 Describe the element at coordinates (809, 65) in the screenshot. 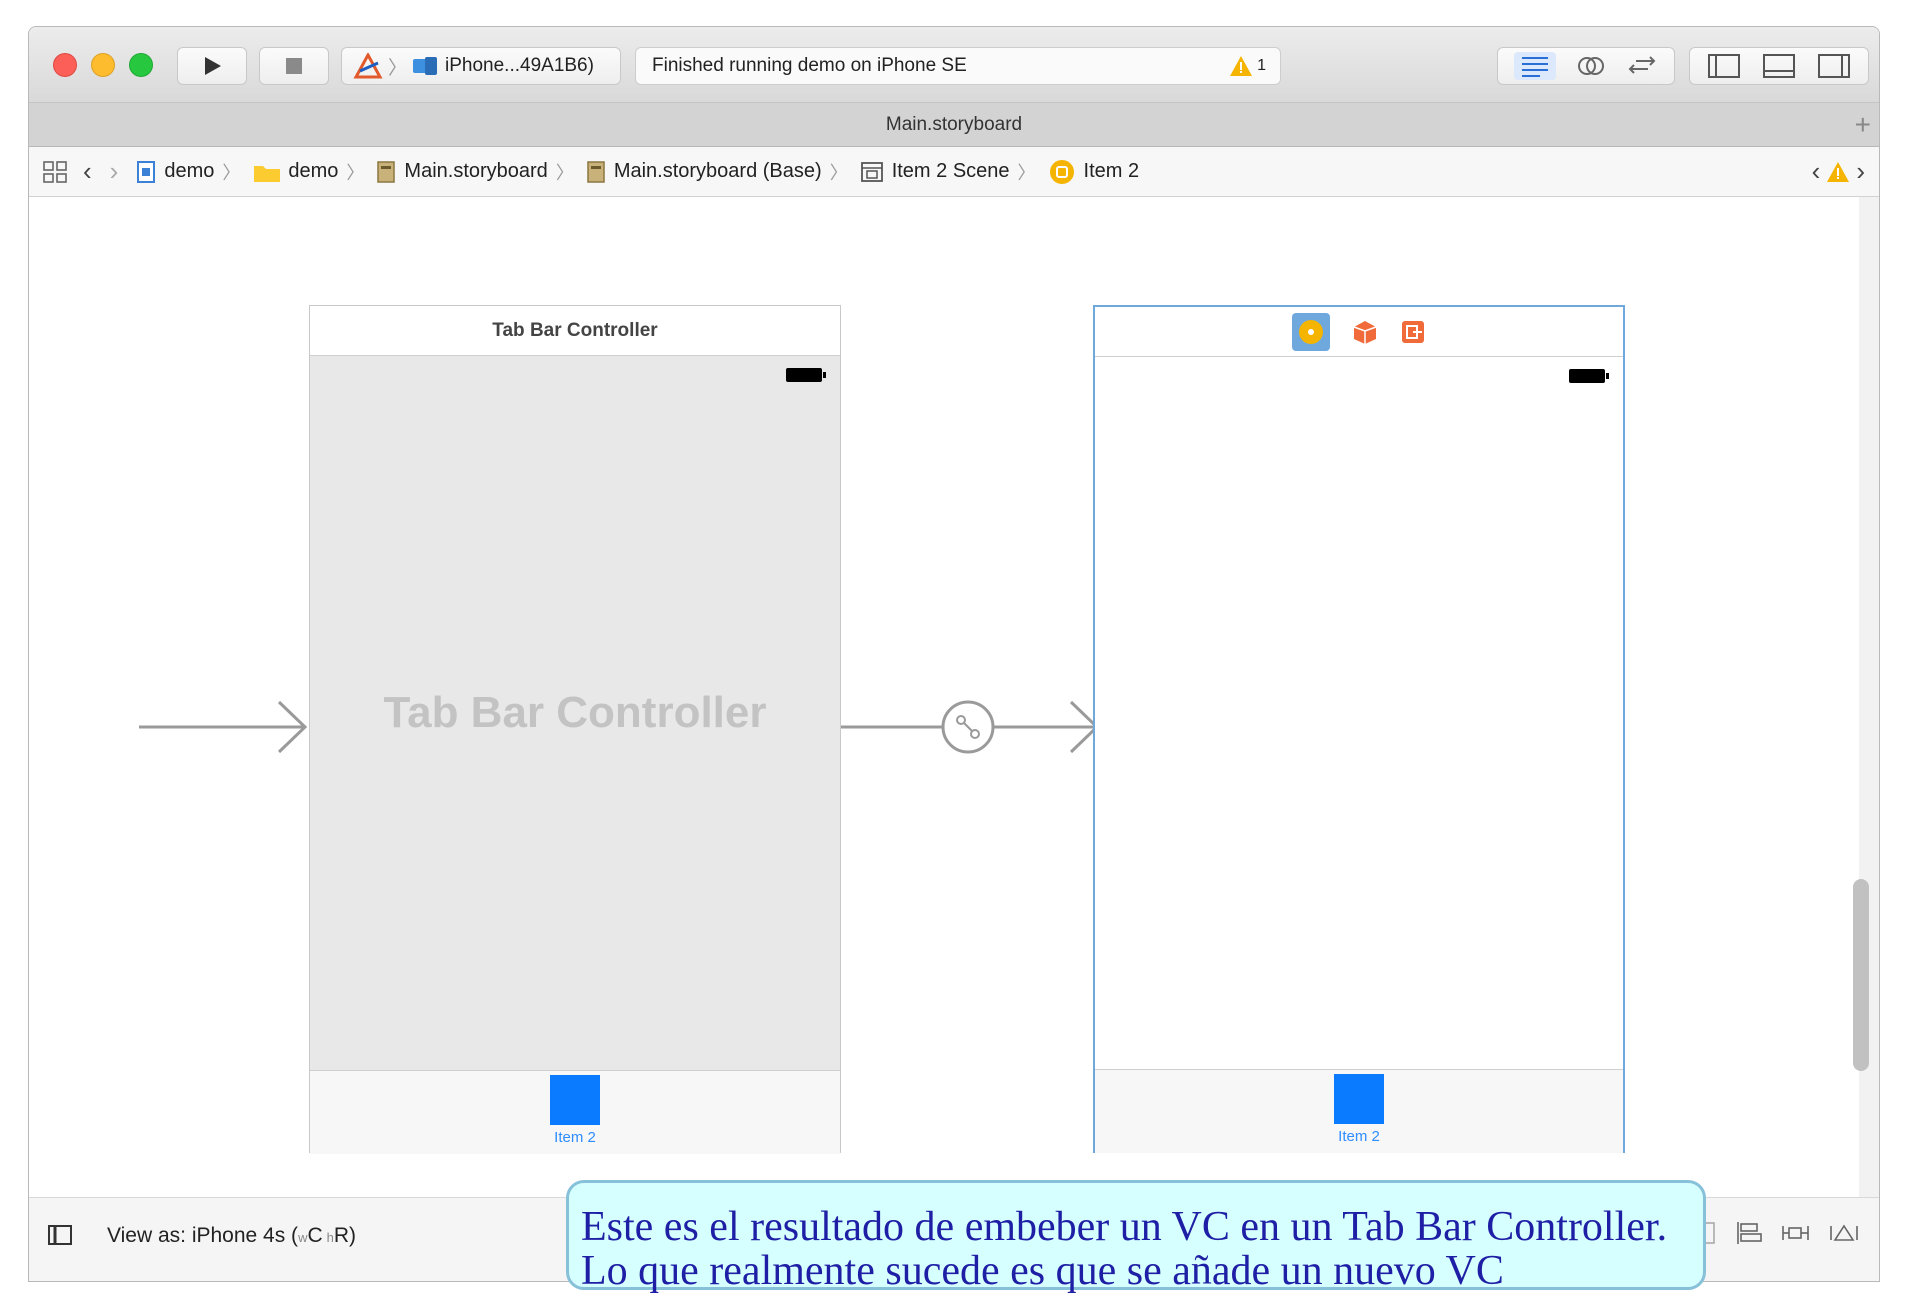

I see `status-text: Finished running demo on iPhone SE` at that location.